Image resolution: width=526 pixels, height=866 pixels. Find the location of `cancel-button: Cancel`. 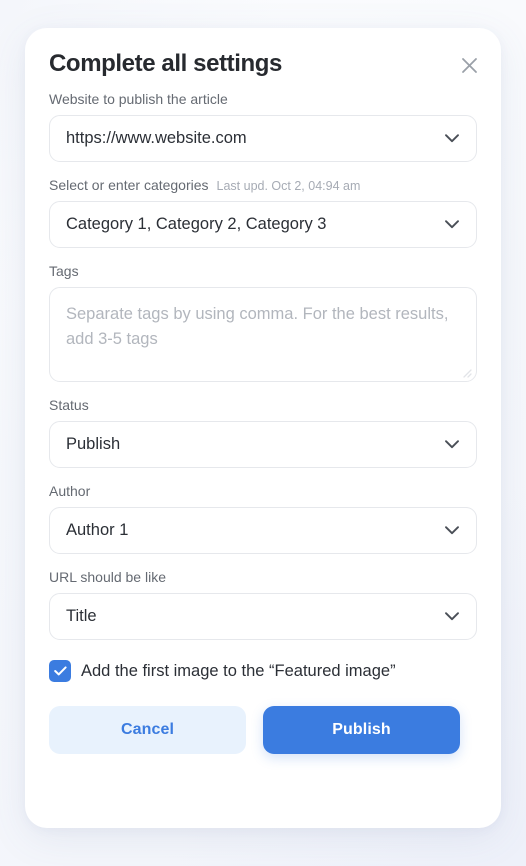

cancel-button: Cancel is located at coordinates (147, 730).